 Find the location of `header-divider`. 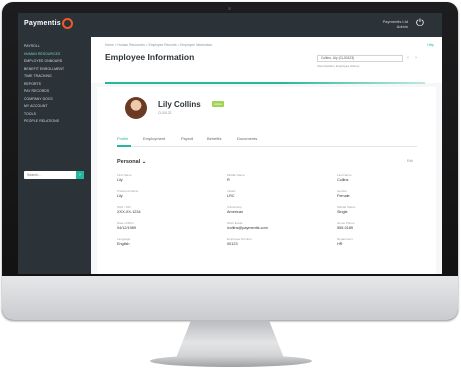

header-divider is located at coordinates (265, 83).